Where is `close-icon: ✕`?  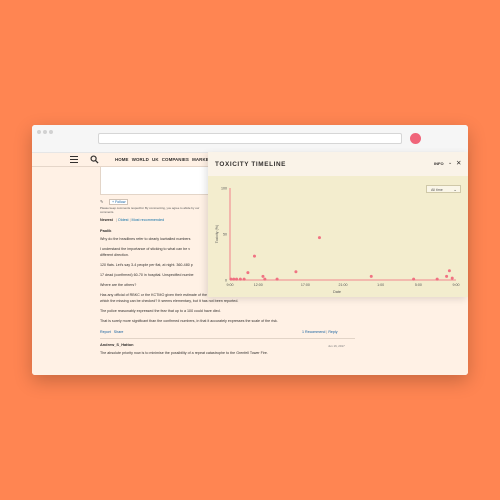
close-icon: ✕ is located at coordinates (458, 163).